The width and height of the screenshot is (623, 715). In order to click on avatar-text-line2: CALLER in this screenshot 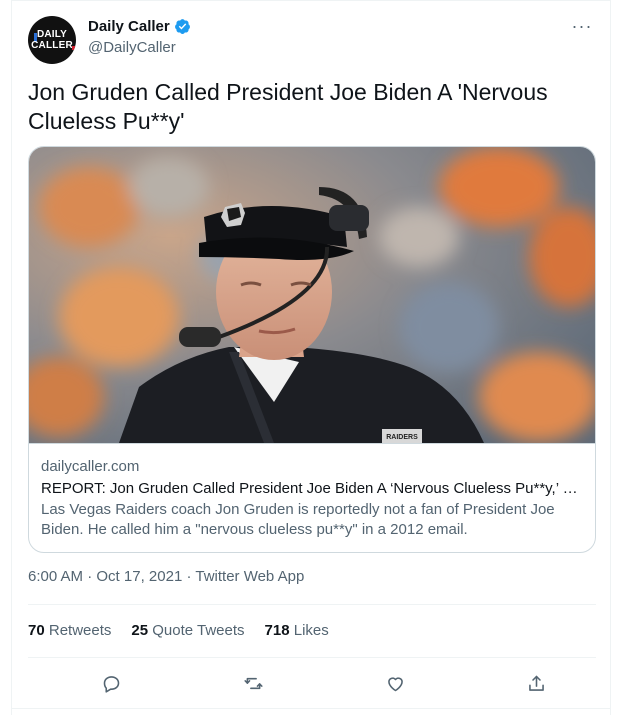, I will do `click(53, 45)`.